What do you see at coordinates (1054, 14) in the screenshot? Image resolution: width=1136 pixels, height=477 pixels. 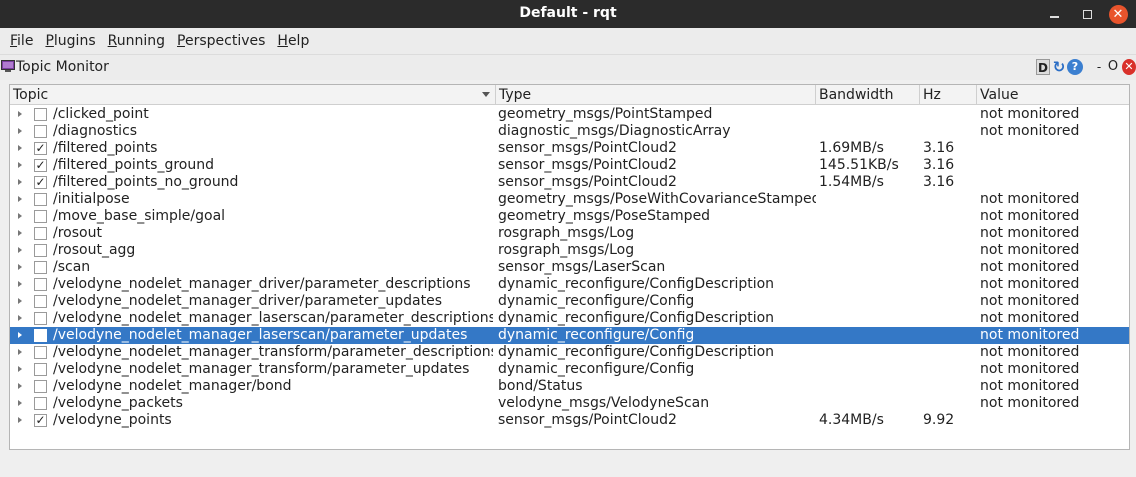 I see `minimize-button` at bounding box center [1054, 14].